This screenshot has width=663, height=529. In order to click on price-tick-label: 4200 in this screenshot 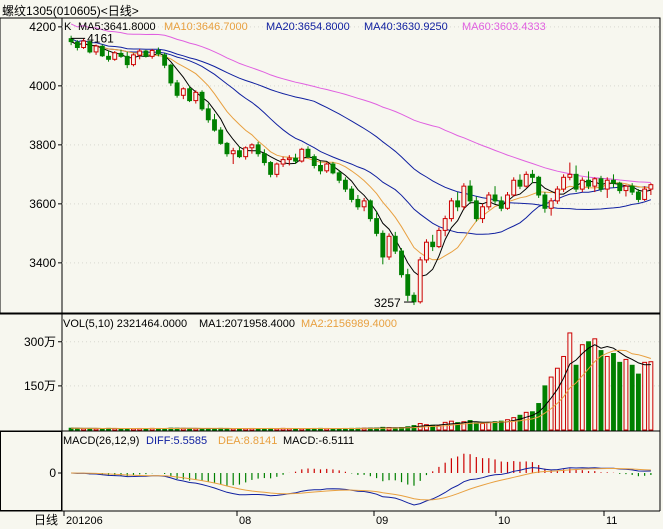, I will do `click(42, 27)`.